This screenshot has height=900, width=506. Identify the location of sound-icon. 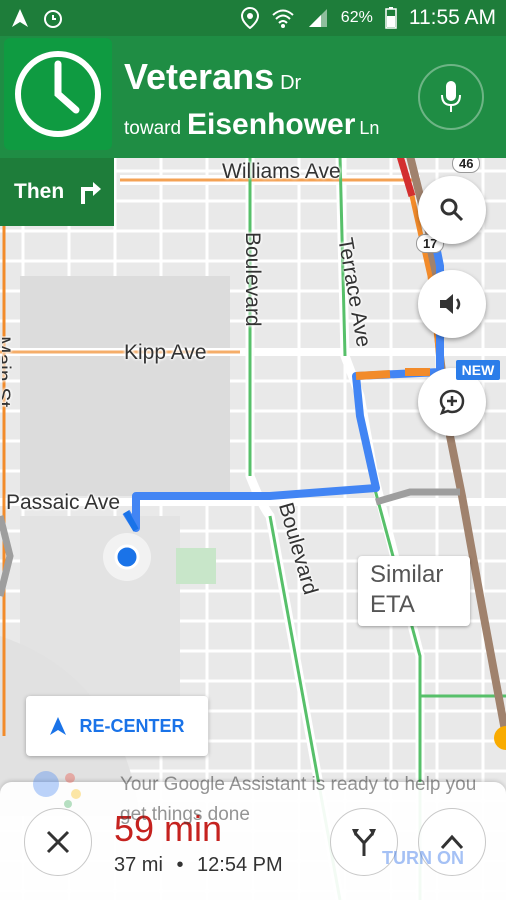
(450, 304).